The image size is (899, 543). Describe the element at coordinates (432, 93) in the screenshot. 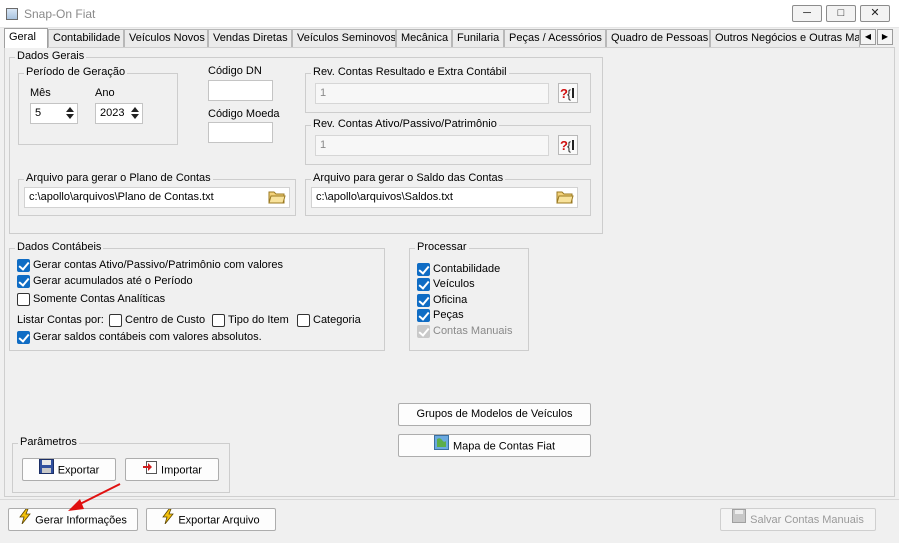

I see `rev-resultado-field: 1` at that location.